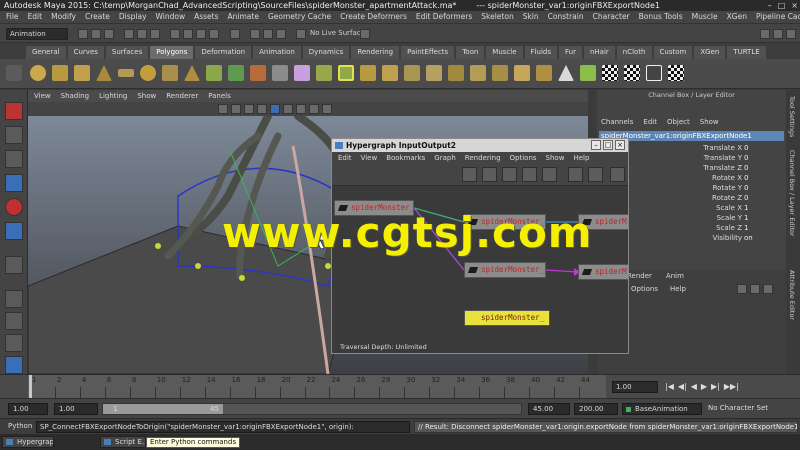  Describe the element at coordinates (617, 174) in the screenshot. I see `hypergraph-options-icon` at that location.